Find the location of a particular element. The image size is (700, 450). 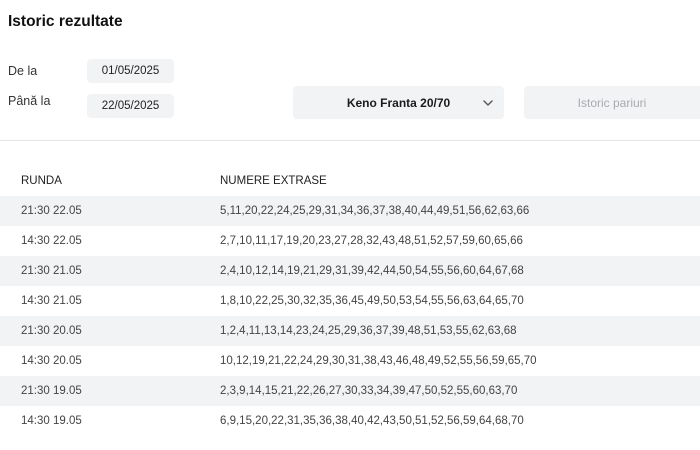

game-select-value: Keno Franta 20/70 is located at coordinates (398, 102).